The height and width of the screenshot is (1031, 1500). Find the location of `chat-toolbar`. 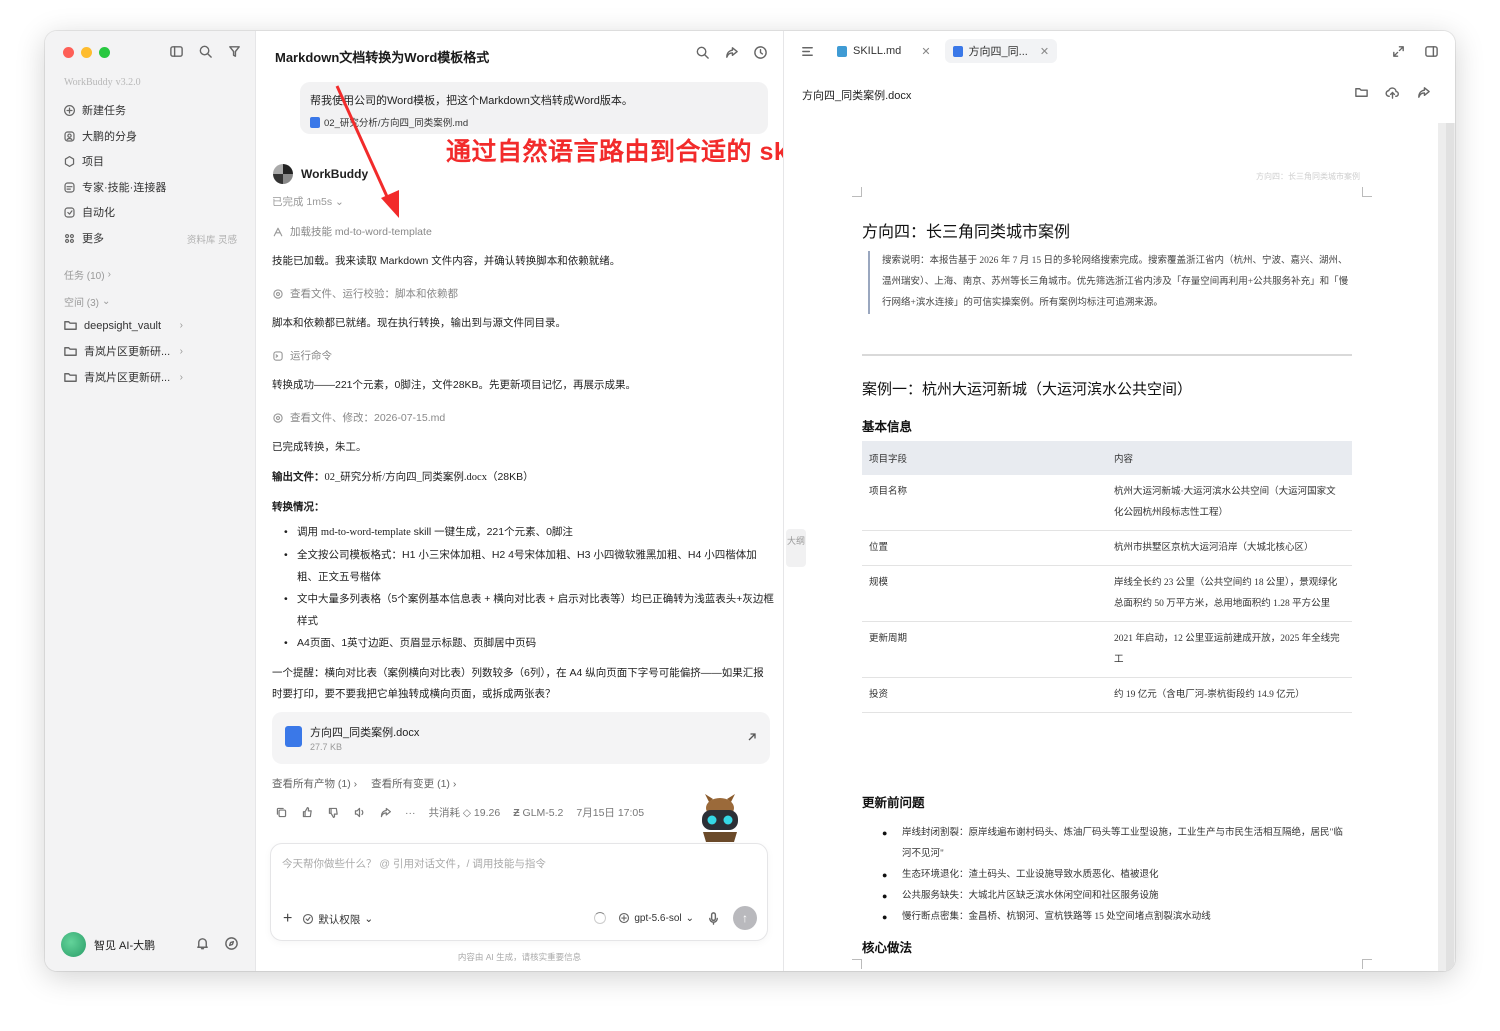

chat-toolbar is located at coordinates (731, 52).